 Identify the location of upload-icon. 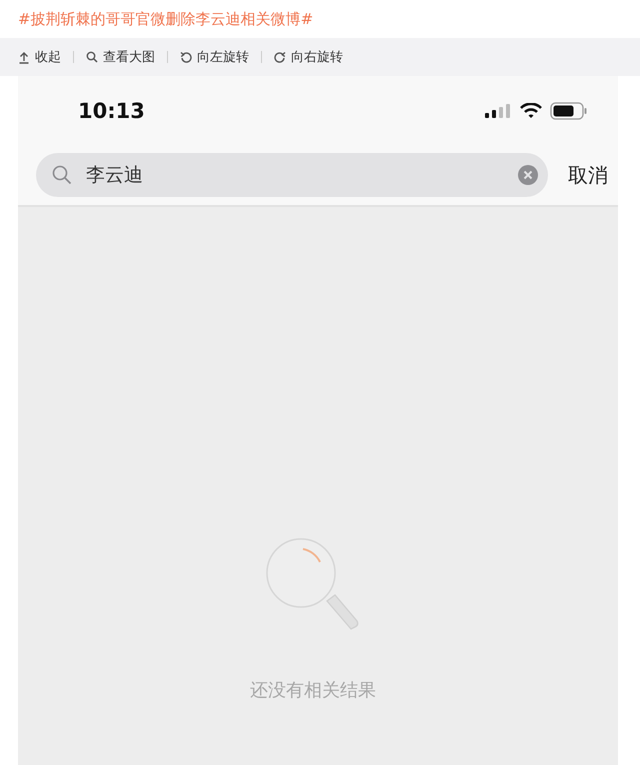
(24, 57).